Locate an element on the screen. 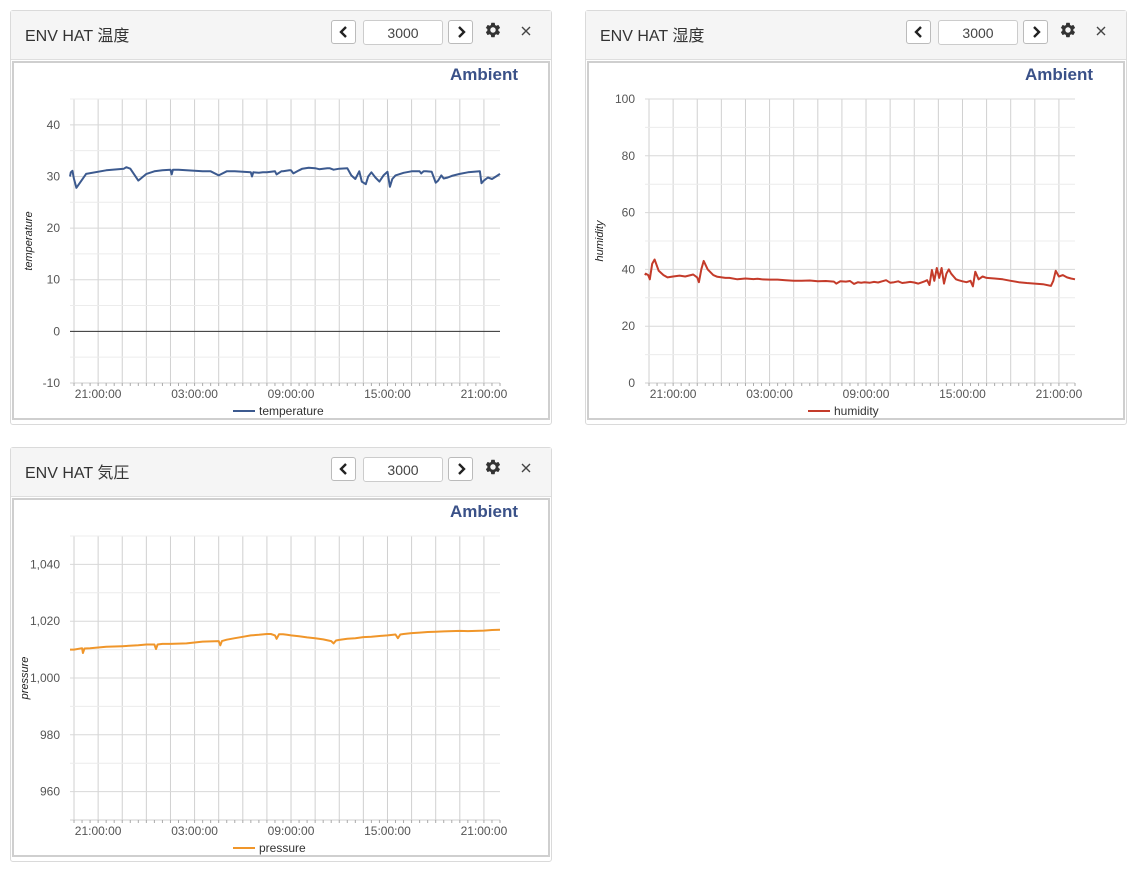  y-axis-title: pressure is located at coordinates (25, 679).